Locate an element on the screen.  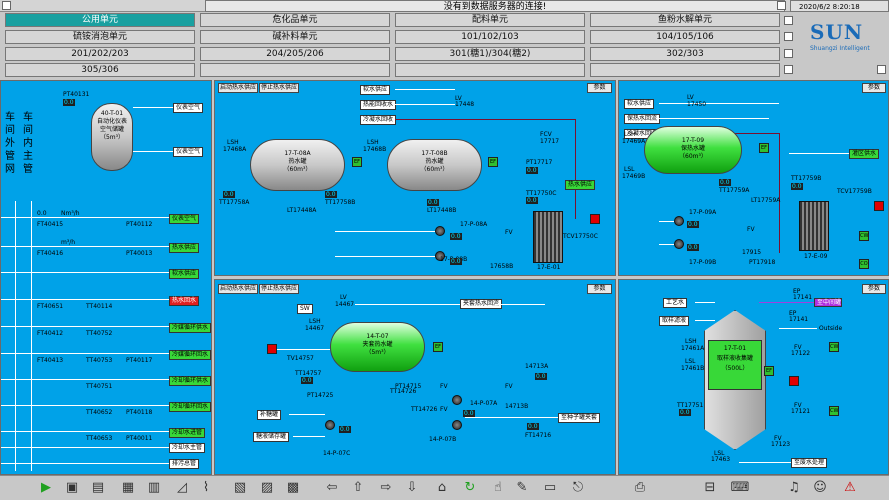
pump-17-P-09A is located at coordinates (679, 221).